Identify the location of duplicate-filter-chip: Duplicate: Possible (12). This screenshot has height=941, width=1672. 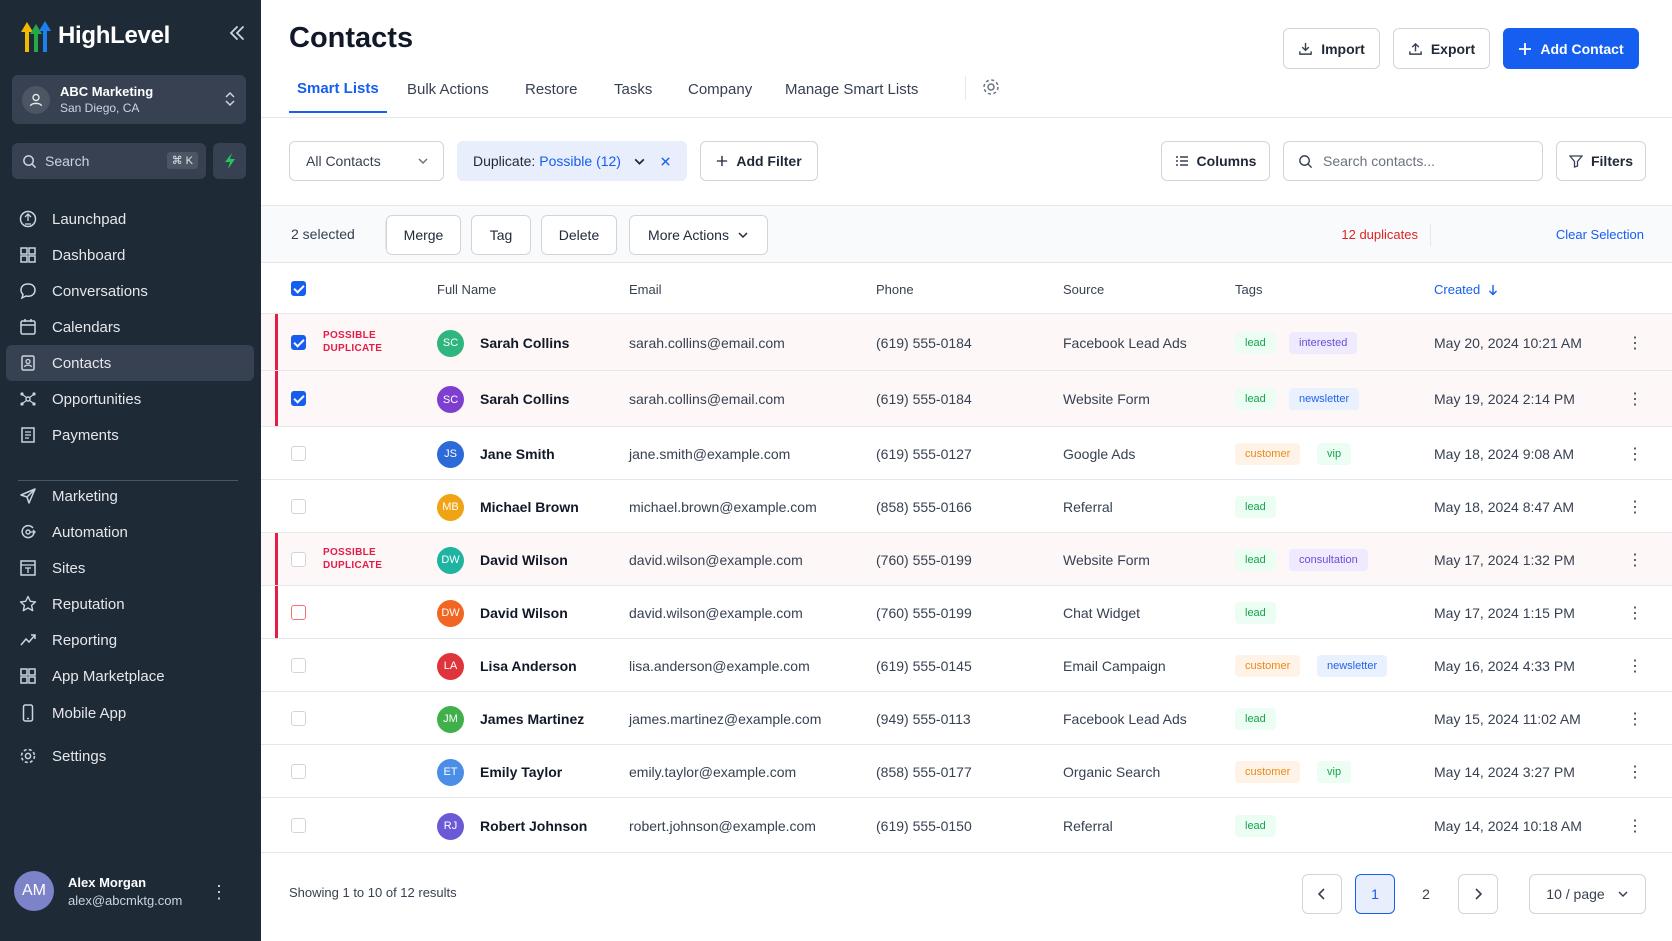
(572, 161).